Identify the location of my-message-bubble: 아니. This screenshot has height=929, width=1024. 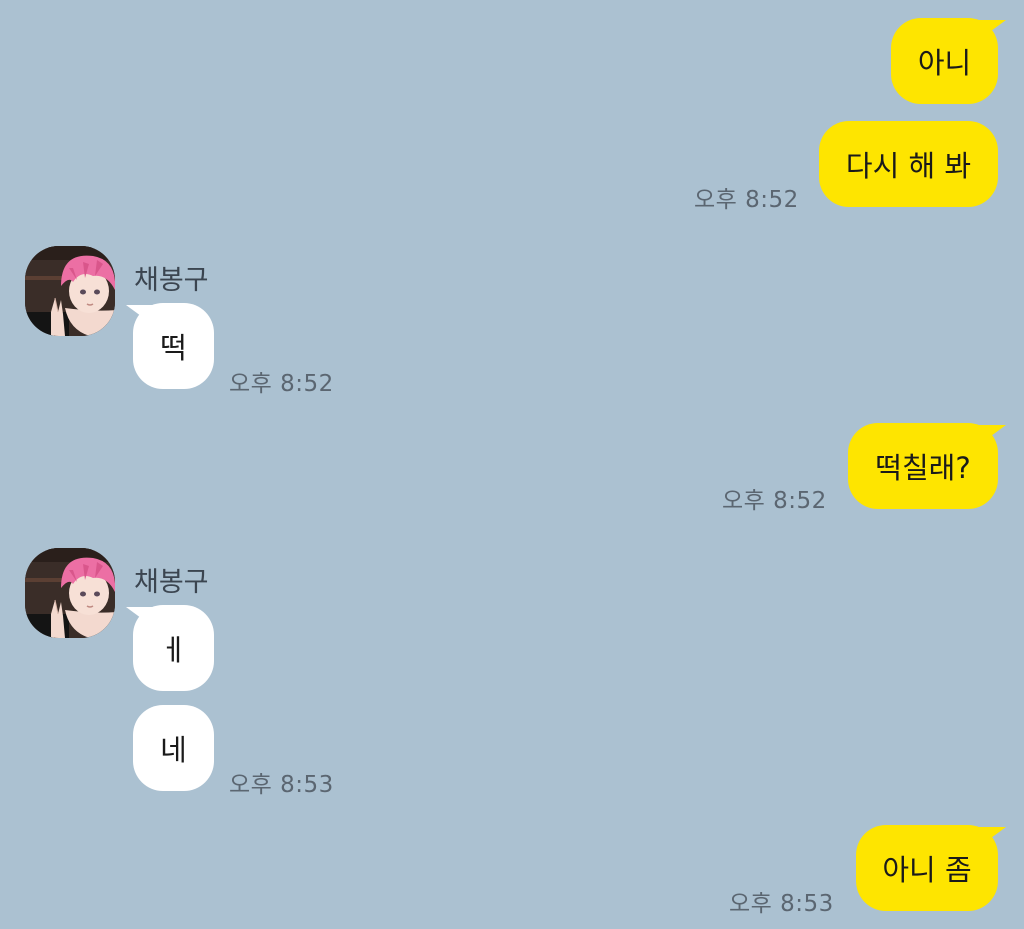
(944, 61).